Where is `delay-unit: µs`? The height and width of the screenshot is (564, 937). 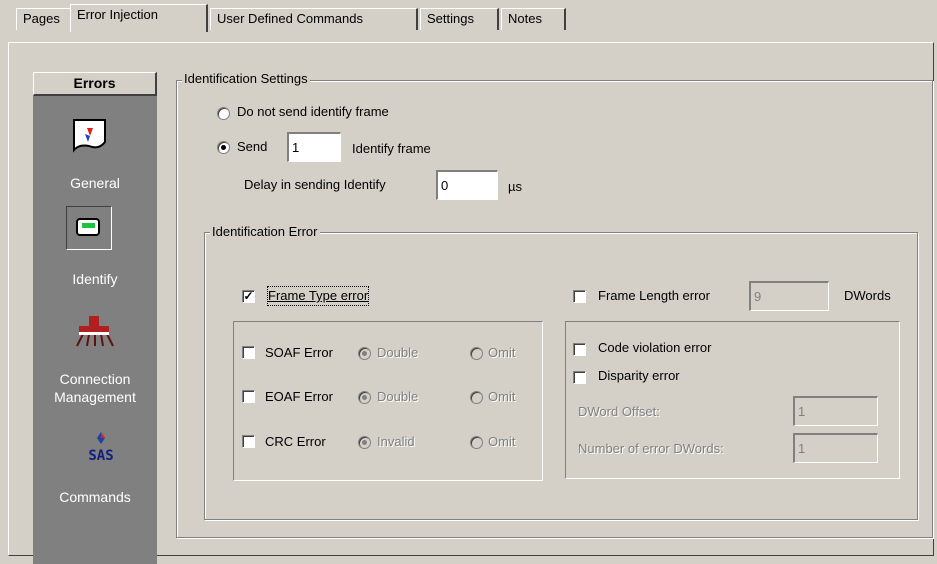 delay-unit: µs is located at coordinates (515, 186).